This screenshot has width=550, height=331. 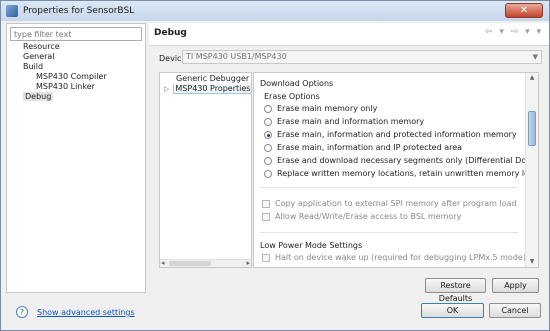 I want to click on close-button: ✕, so click(x=524, y=10).